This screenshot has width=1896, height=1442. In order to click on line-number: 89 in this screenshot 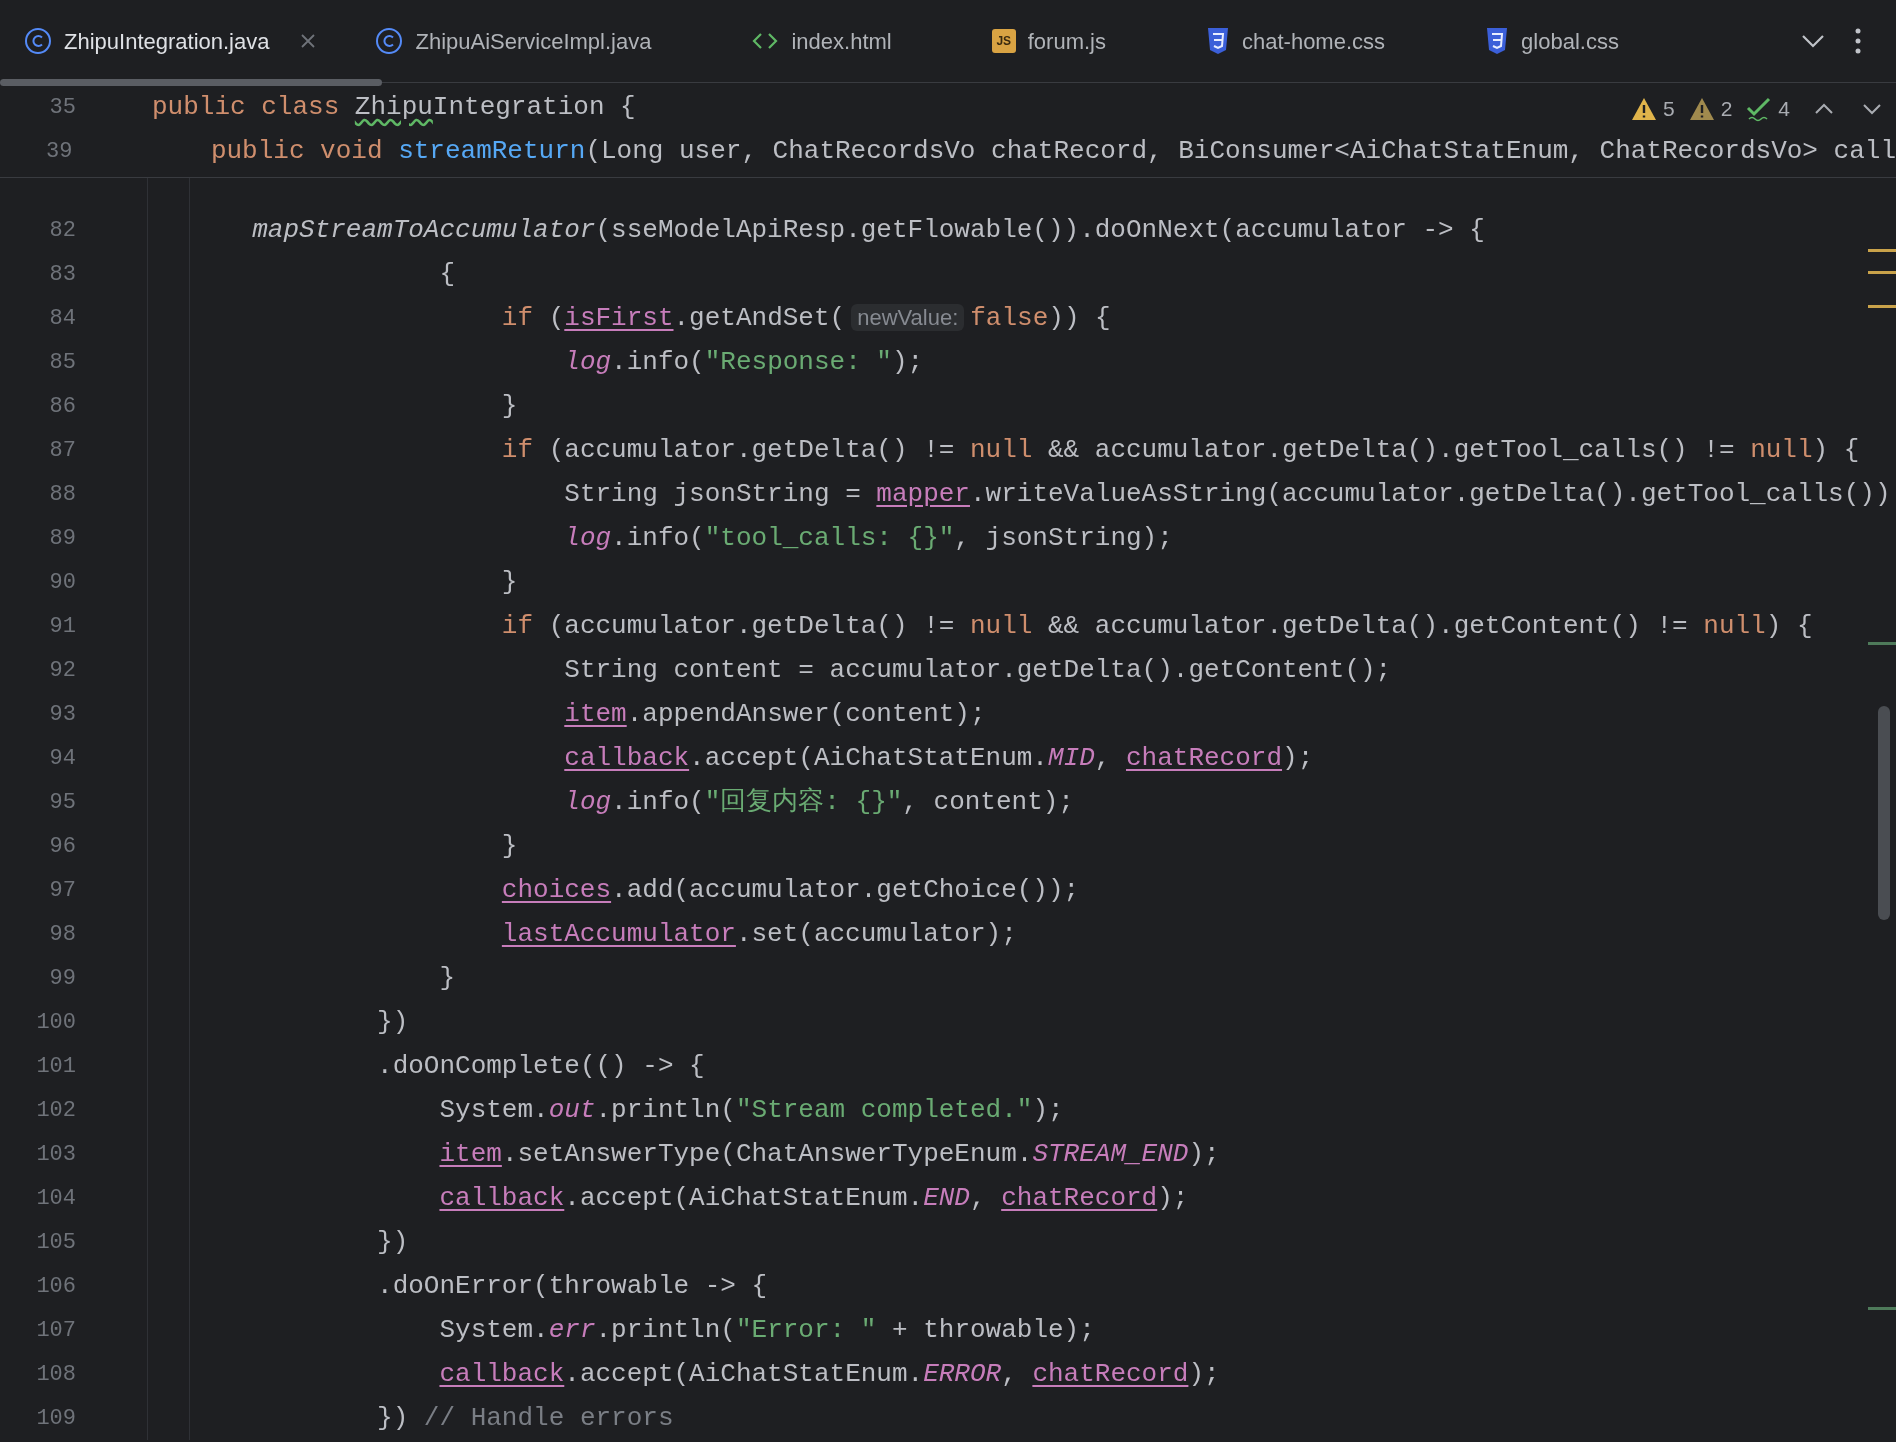, I will do `click(62, 538)`.